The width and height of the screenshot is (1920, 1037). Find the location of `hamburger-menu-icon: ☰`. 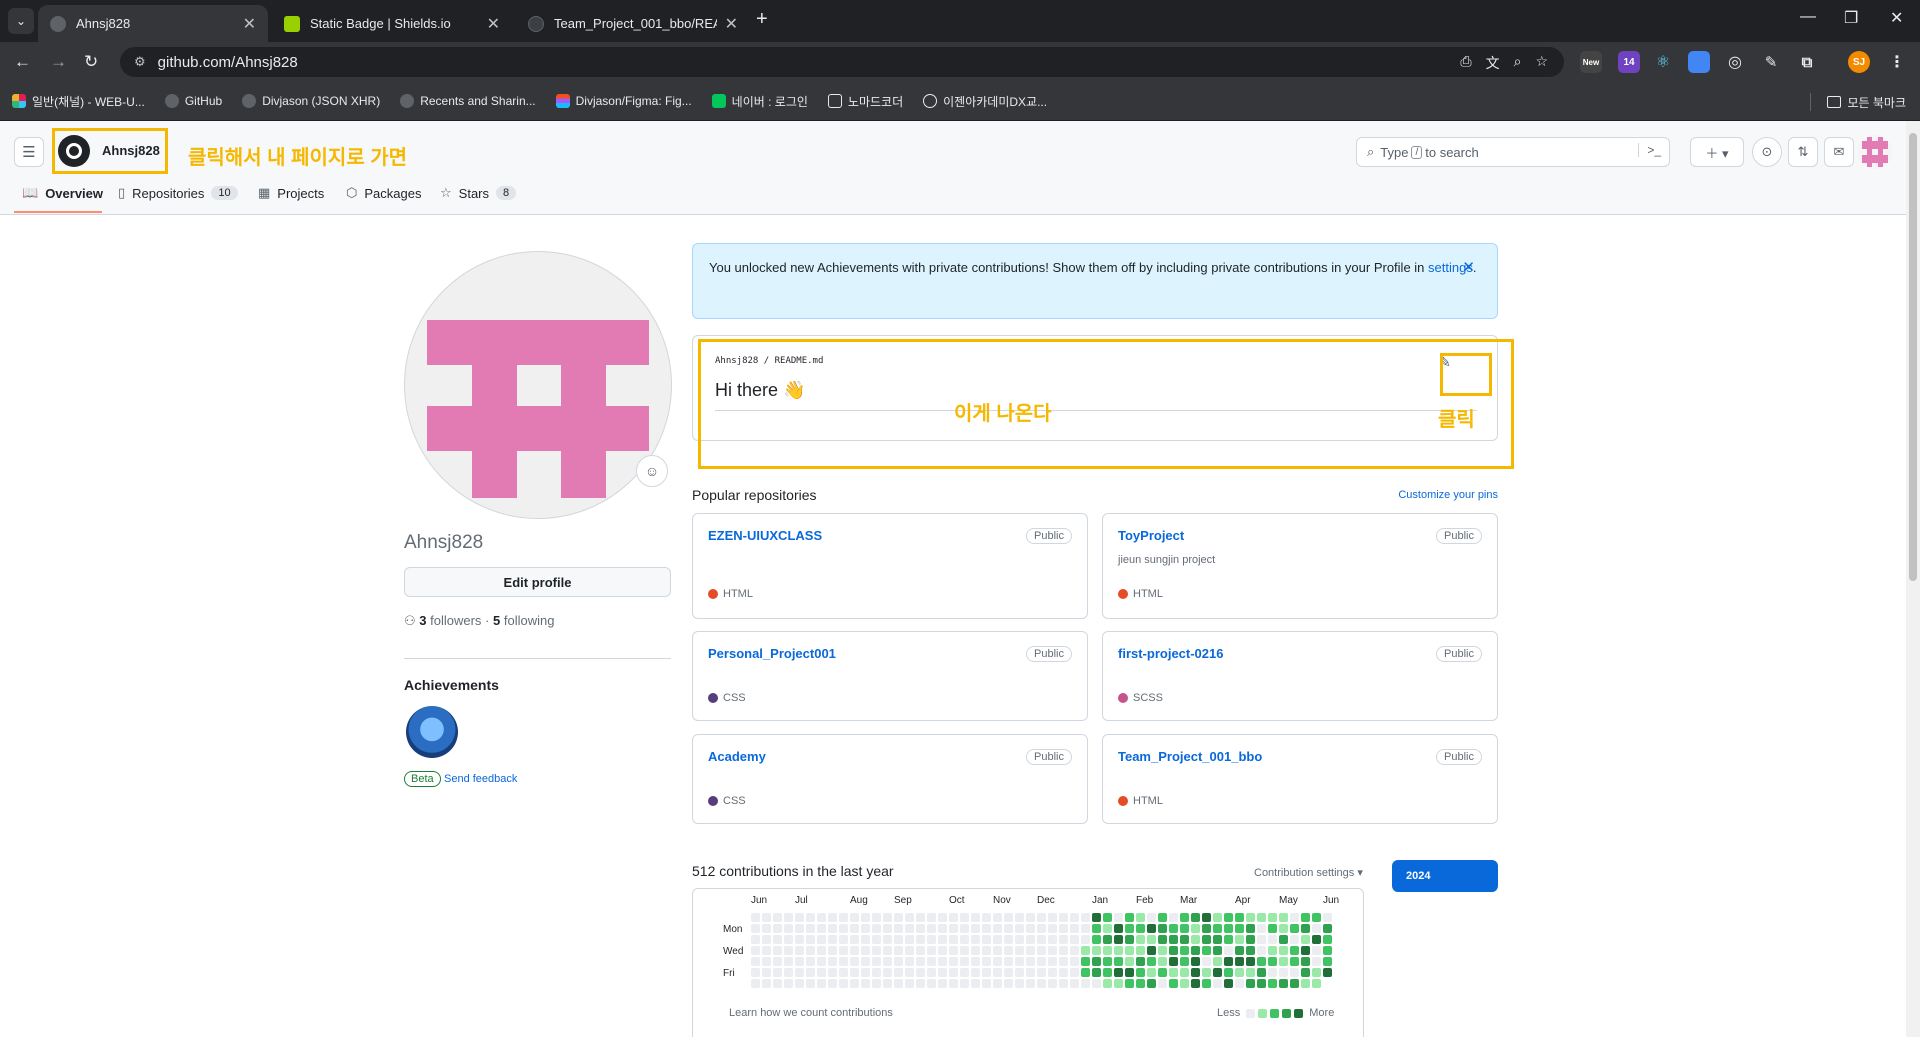

hamburger-menu-icon: ☰ is located at coordinates (29, 152).